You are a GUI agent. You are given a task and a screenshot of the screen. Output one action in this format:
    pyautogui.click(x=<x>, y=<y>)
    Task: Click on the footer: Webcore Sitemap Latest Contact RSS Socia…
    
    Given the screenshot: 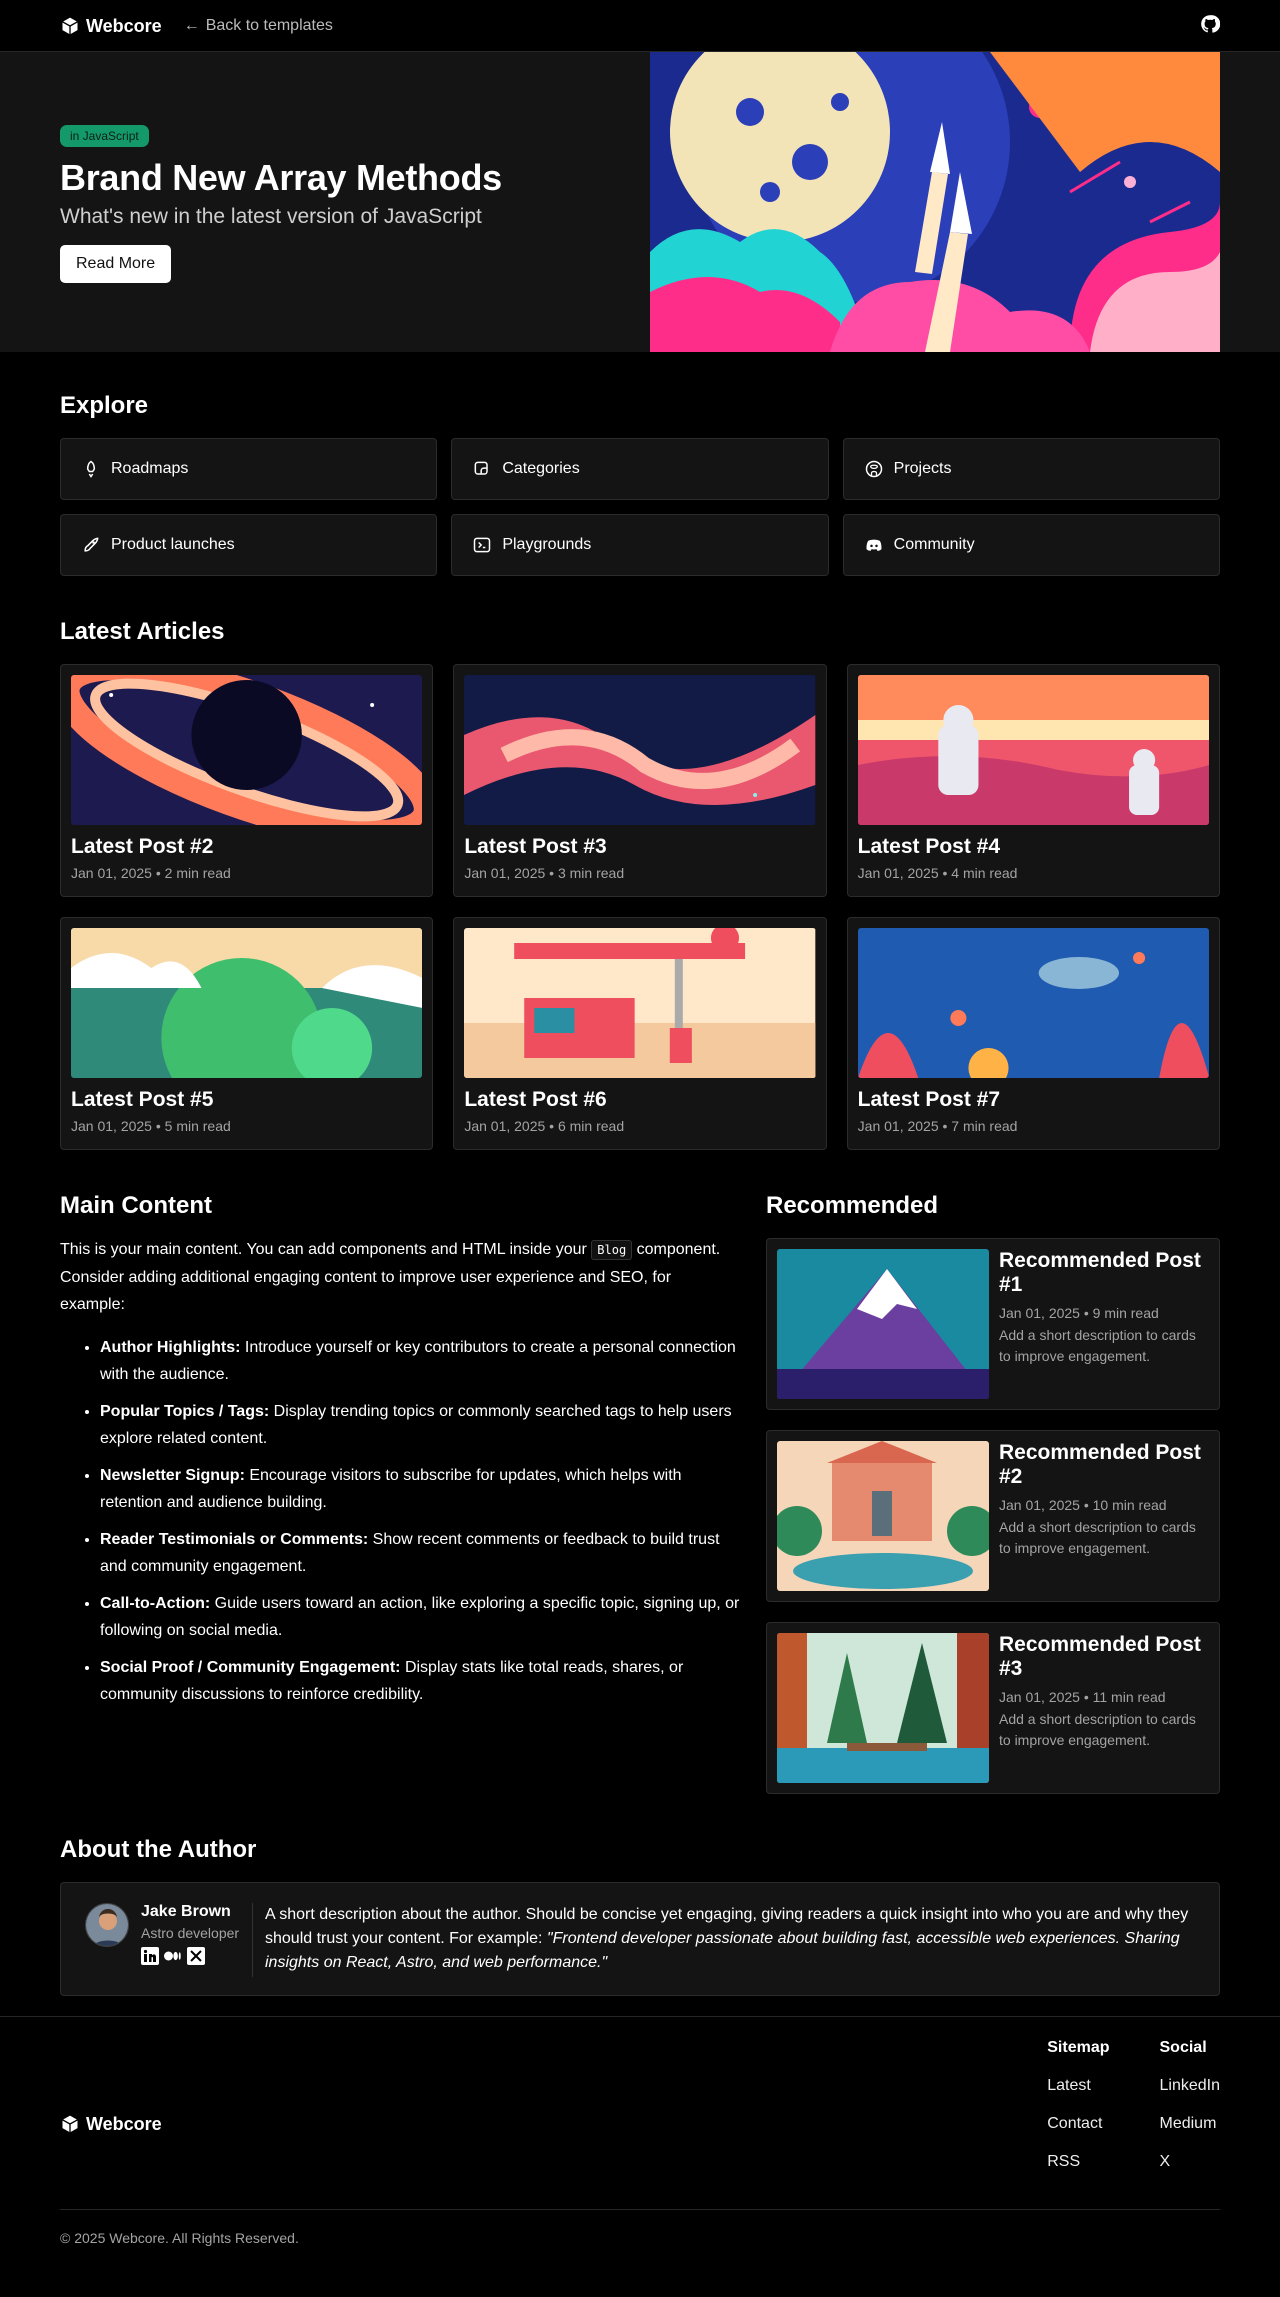 What is the action you would take?
    pyautogui.click(x=640, y=2112)
    